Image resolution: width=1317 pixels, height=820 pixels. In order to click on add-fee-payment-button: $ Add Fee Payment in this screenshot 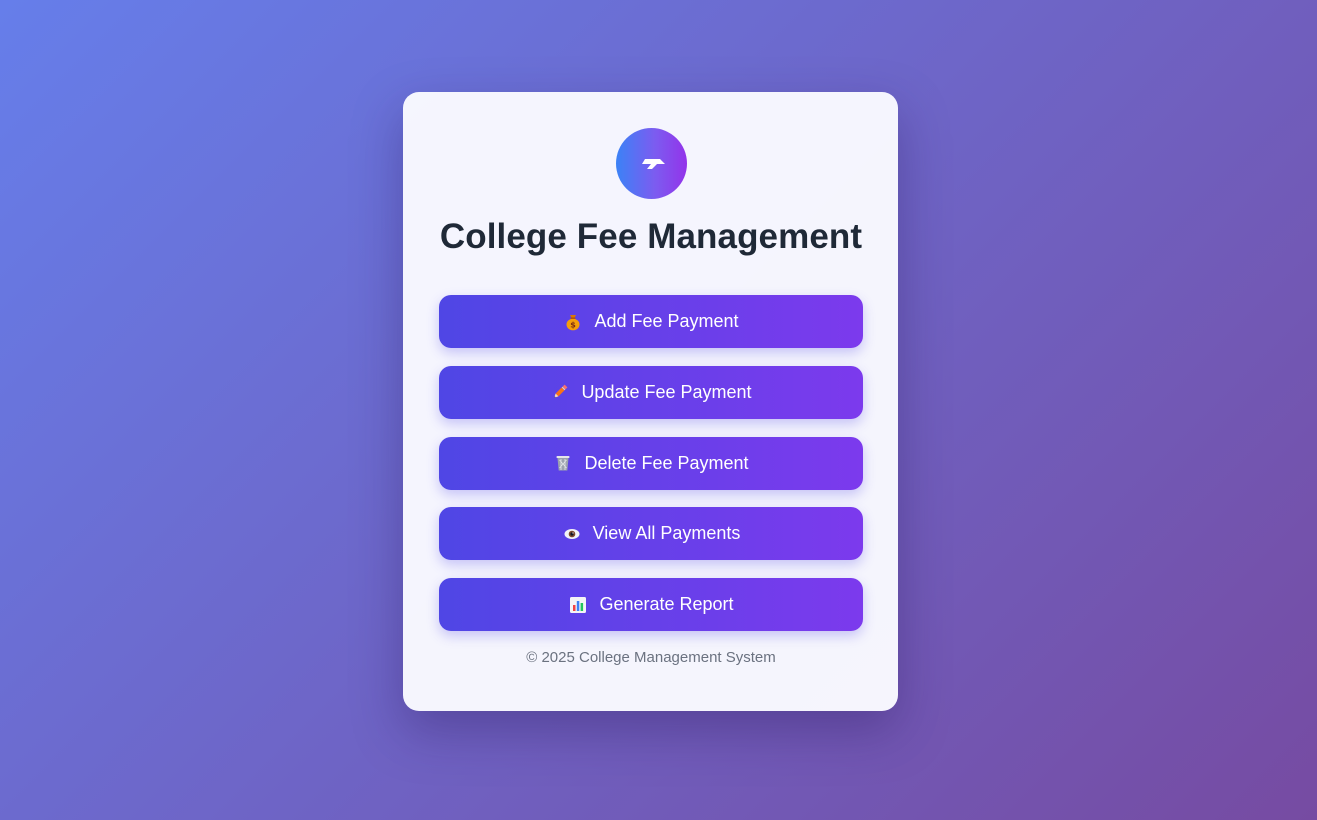, I will do `click(651, 321)`.